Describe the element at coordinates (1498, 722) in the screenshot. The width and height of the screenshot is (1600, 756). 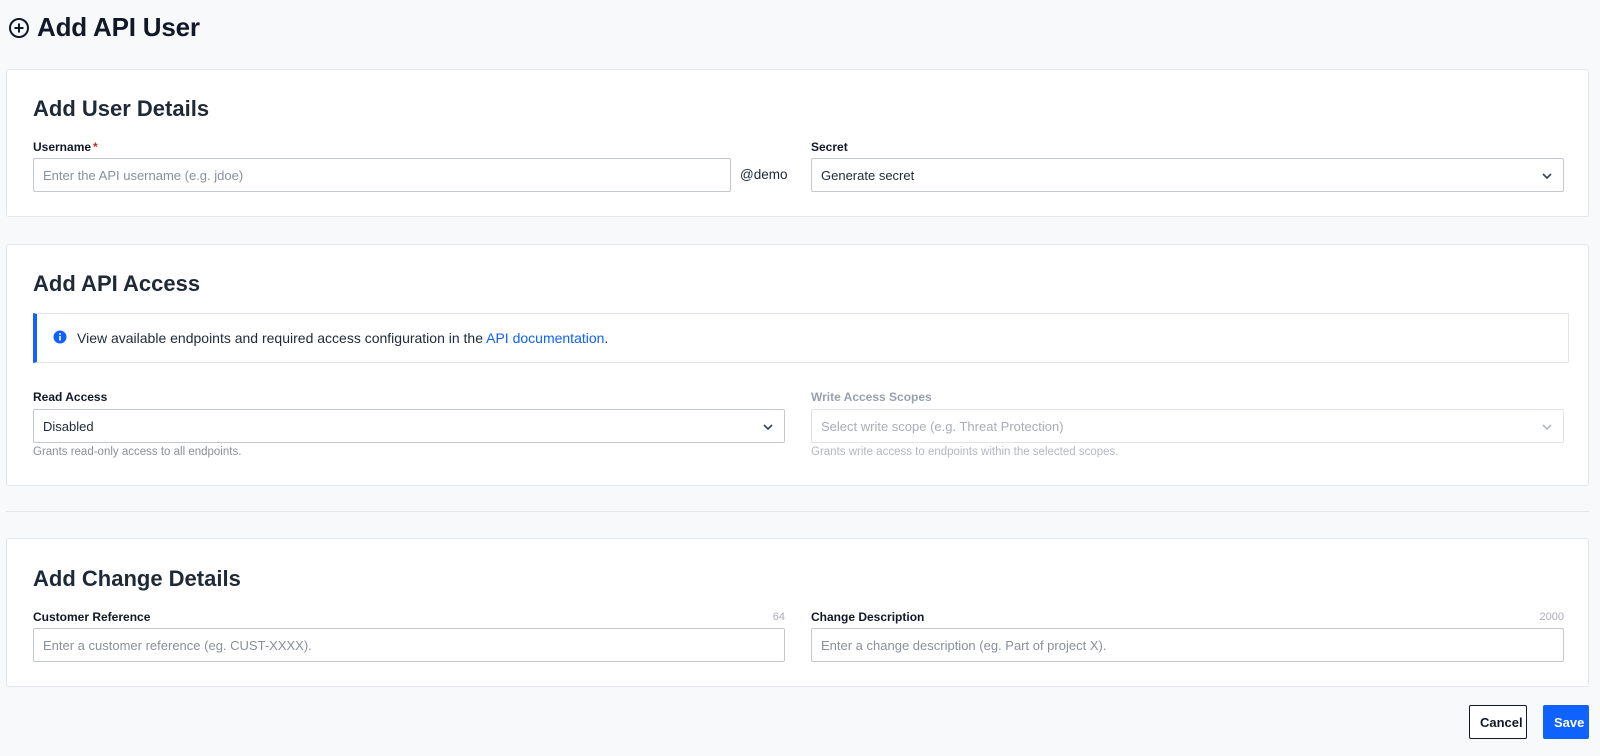
I see `cancel-button: Cancel` at that location.